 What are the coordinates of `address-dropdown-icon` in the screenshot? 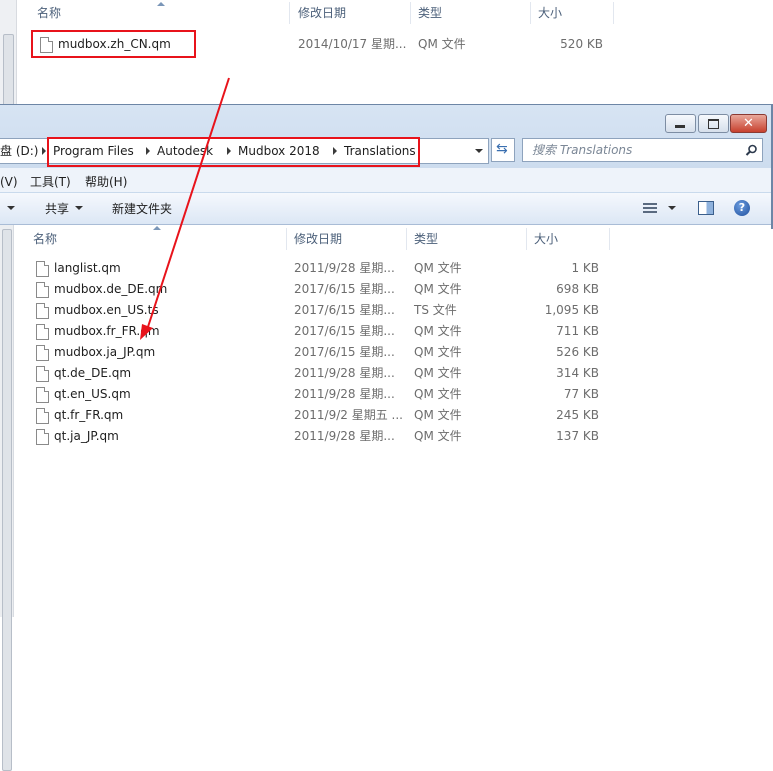 It's located at (479, 151).